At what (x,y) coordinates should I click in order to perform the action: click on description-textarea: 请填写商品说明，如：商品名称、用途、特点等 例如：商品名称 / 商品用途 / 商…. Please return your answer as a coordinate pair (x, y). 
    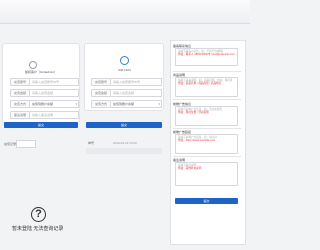
    Looking at the image, I should click on (206, 87).